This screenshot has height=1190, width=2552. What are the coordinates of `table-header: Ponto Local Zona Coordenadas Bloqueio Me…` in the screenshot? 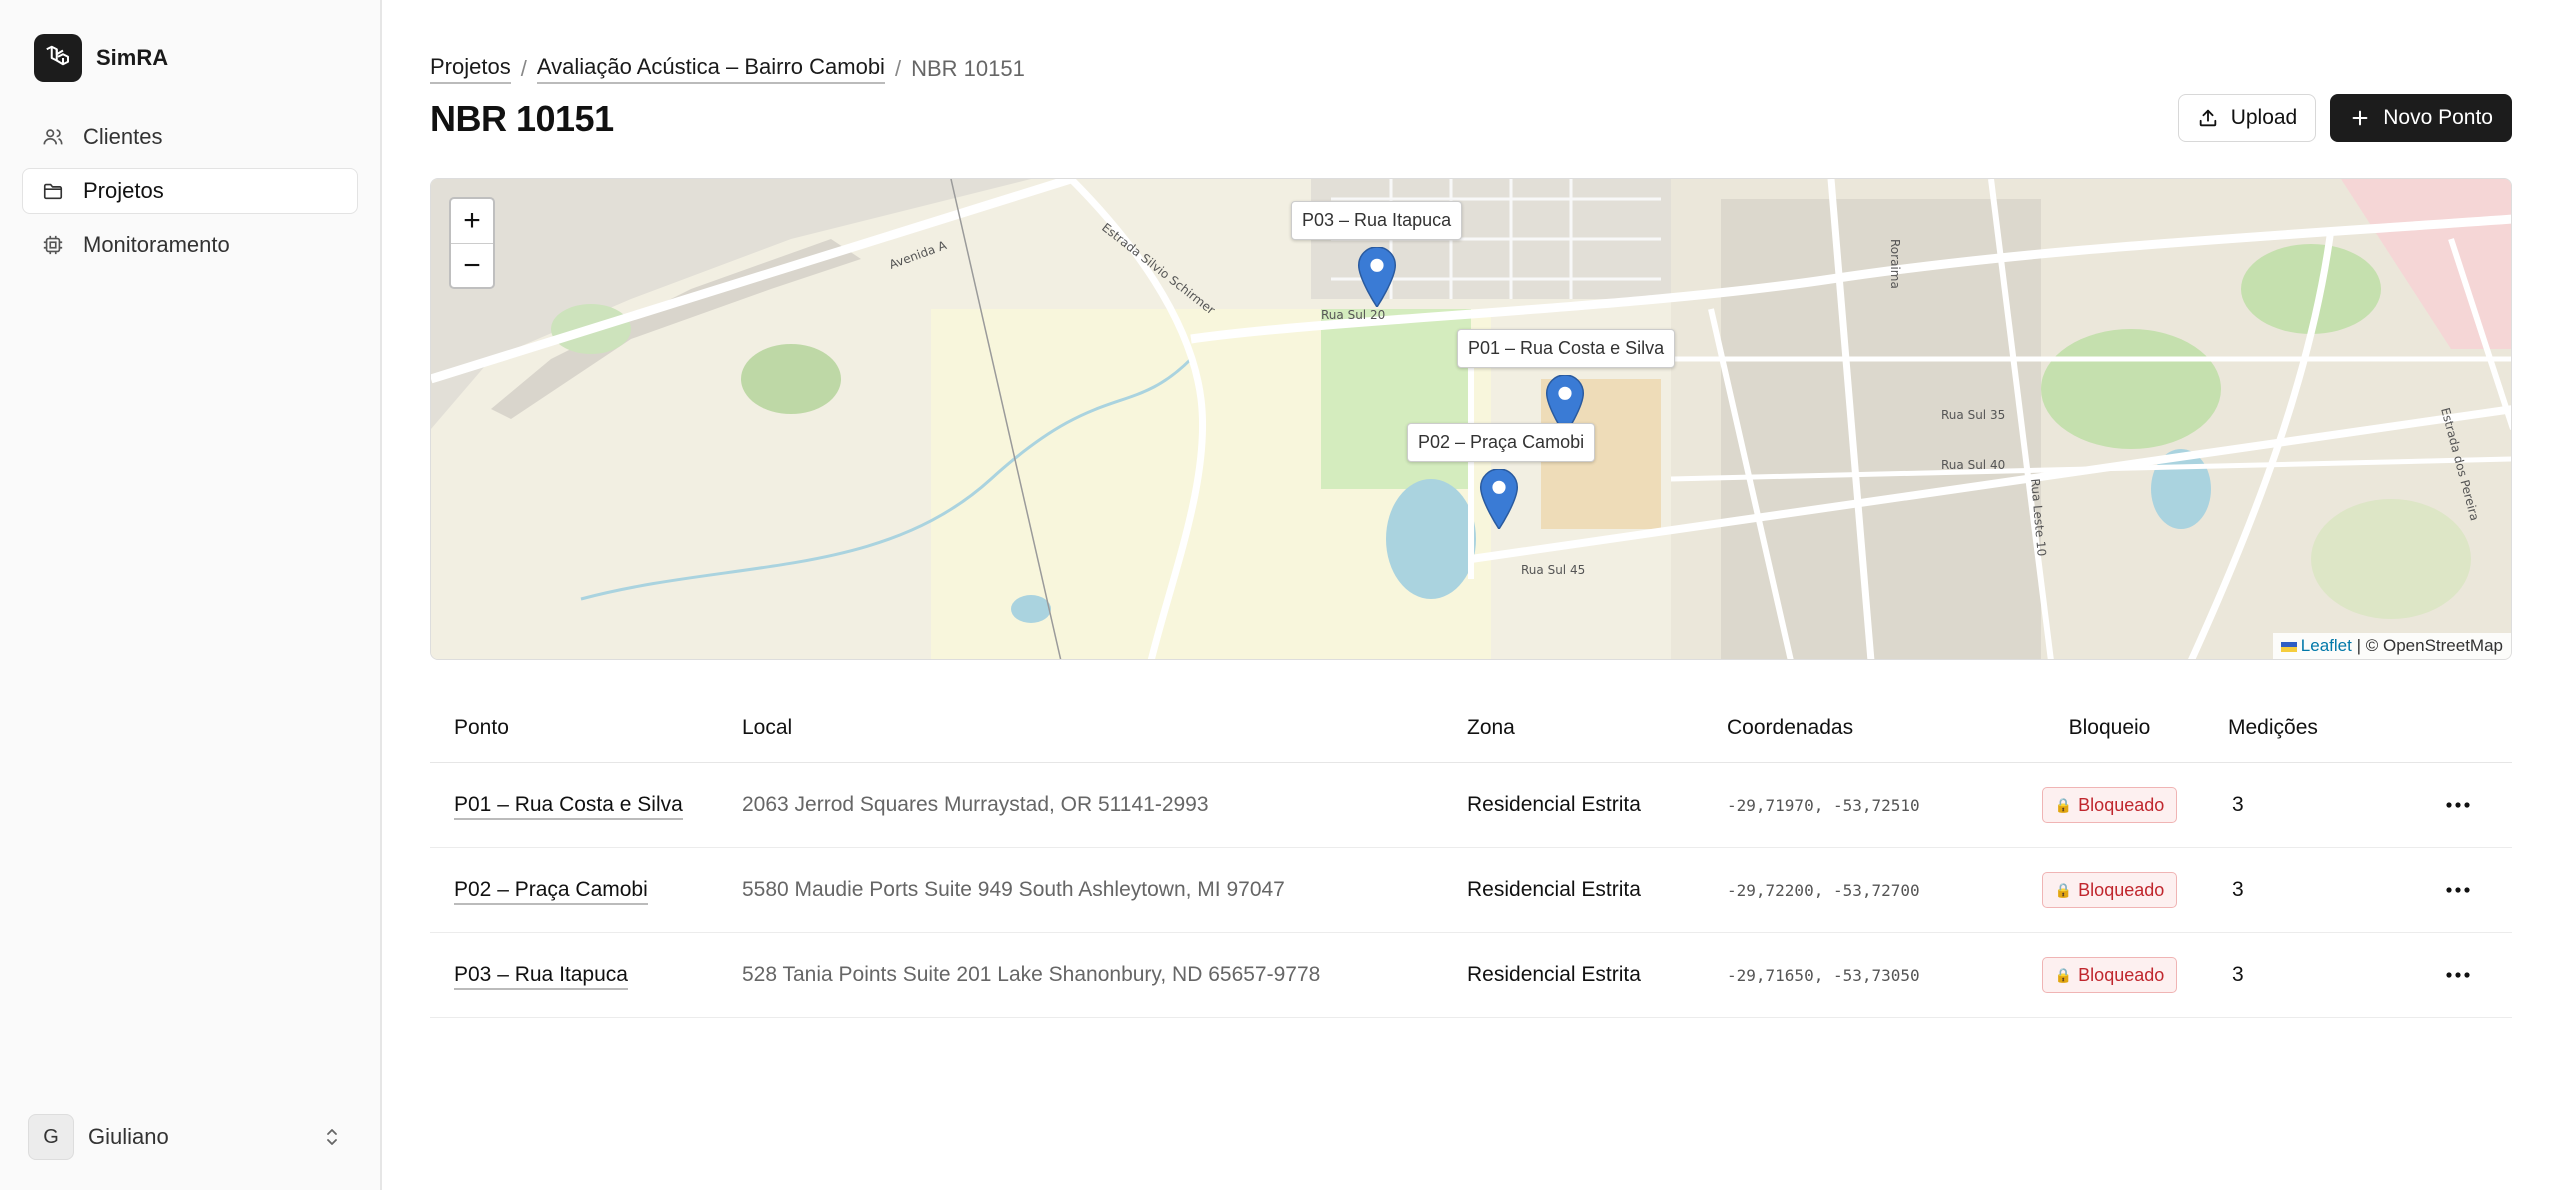 It's located at (1471, 728).